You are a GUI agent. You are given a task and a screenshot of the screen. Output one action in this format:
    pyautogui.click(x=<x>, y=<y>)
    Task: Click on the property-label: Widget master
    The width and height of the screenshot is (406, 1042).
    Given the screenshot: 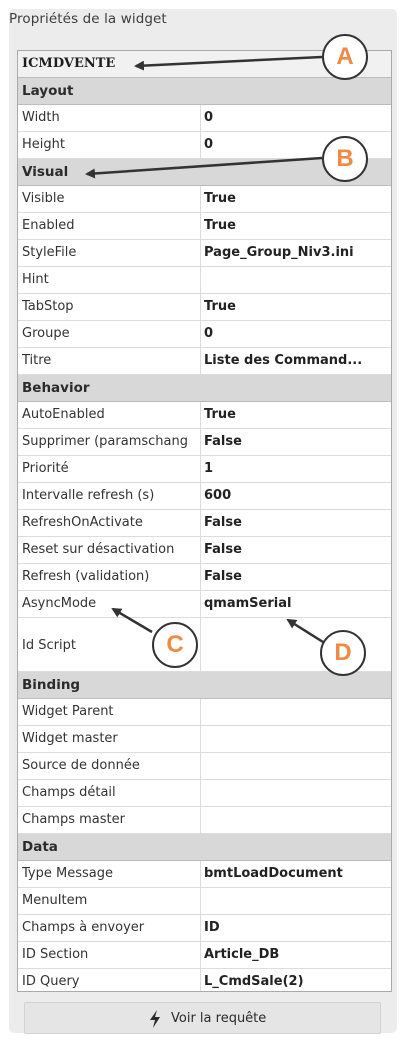 What is the action you would take?
    pyautogui.click(x=70, y=738)
    